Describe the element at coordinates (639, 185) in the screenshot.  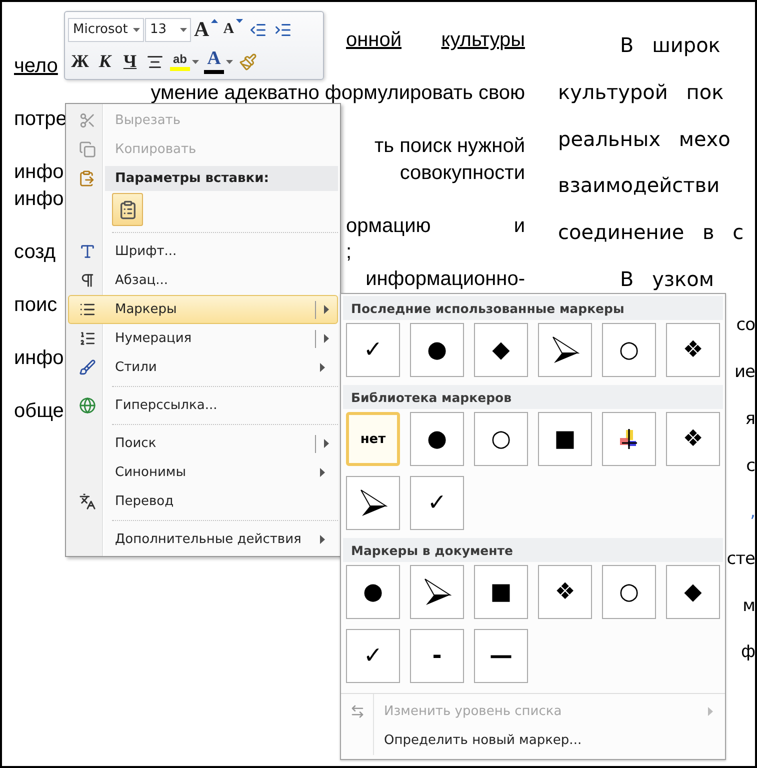
I see `text-fragment: взаимодействи` at that location.